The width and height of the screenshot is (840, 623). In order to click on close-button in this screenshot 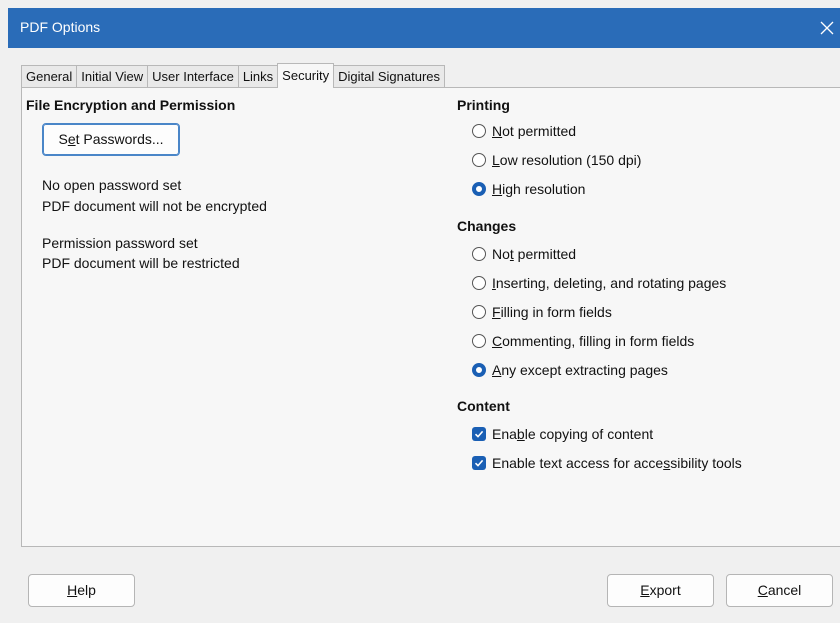, I will do `click(828, 28)`.